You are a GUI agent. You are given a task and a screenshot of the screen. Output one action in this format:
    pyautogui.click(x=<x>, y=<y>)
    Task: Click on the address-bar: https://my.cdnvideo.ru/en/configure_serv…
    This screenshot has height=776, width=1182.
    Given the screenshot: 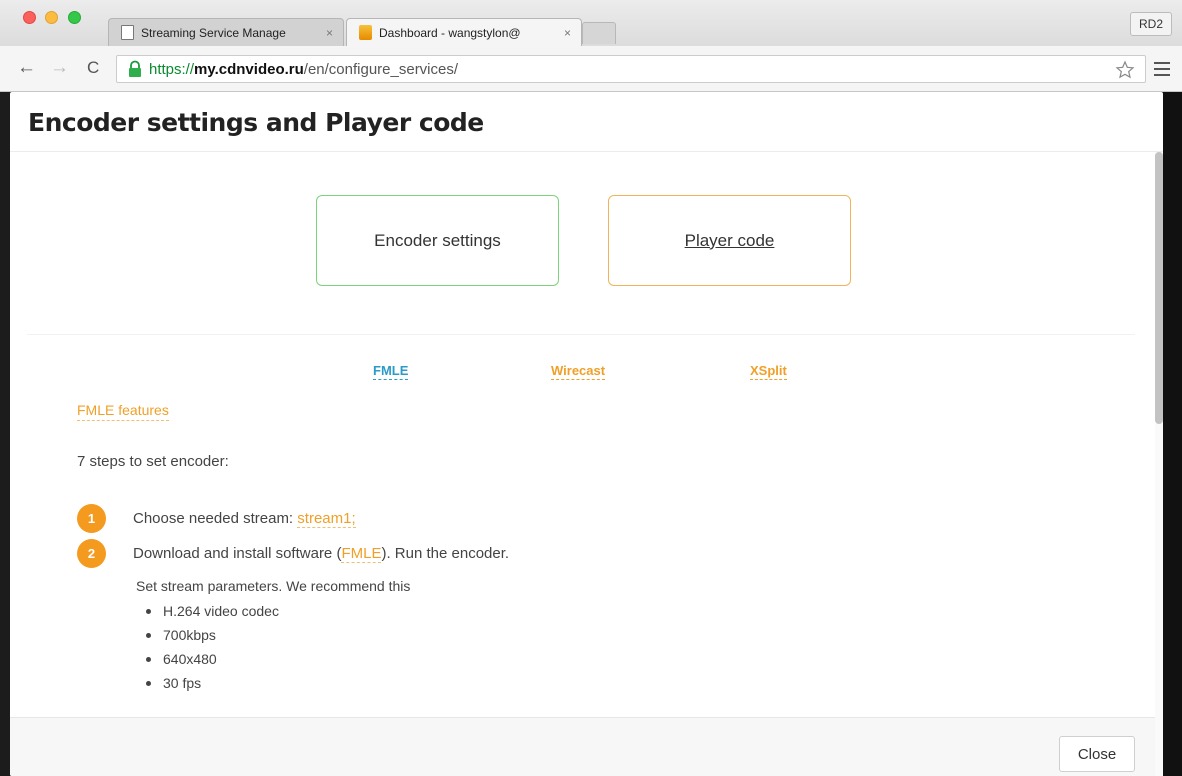 What is the action you would take?
    pyautogui.click(x=631, y=69)
    